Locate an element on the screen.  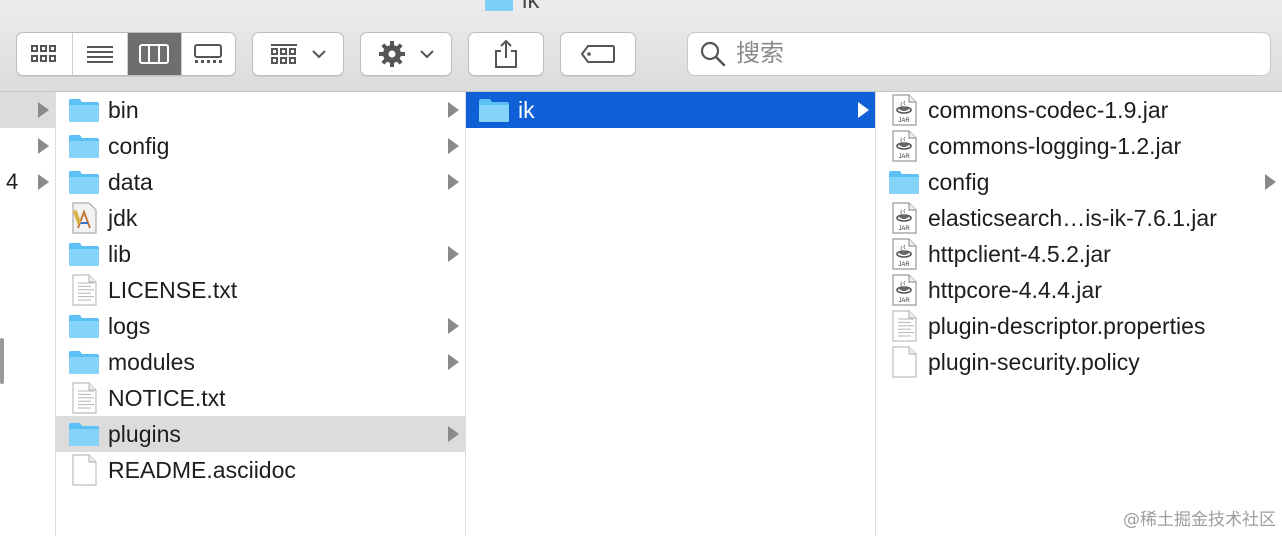
item-name: httpcore-4.4.4.jar is located at coordinates (1015, 289).